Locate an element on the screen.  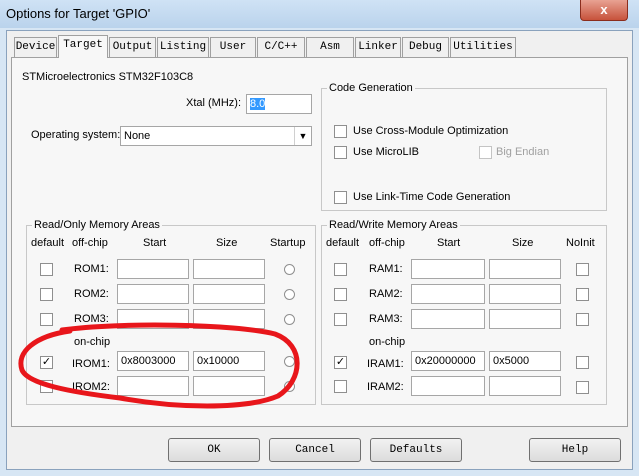
ram1-default-checkbox is located at coordinates (340, 269).